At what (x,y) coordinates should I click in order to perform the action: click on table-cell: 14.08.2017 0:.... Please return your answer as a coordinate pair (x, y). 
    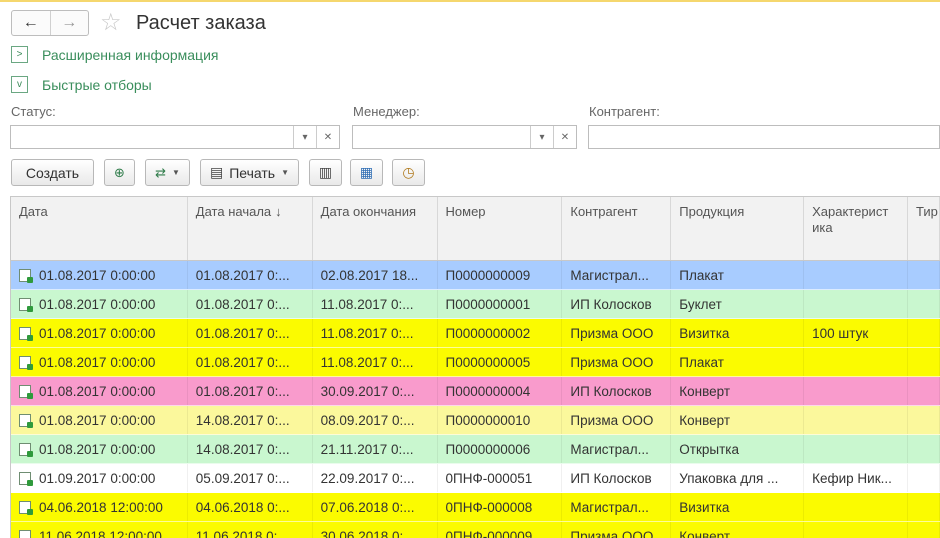
    Looking at the image, I should click on (250, 420).